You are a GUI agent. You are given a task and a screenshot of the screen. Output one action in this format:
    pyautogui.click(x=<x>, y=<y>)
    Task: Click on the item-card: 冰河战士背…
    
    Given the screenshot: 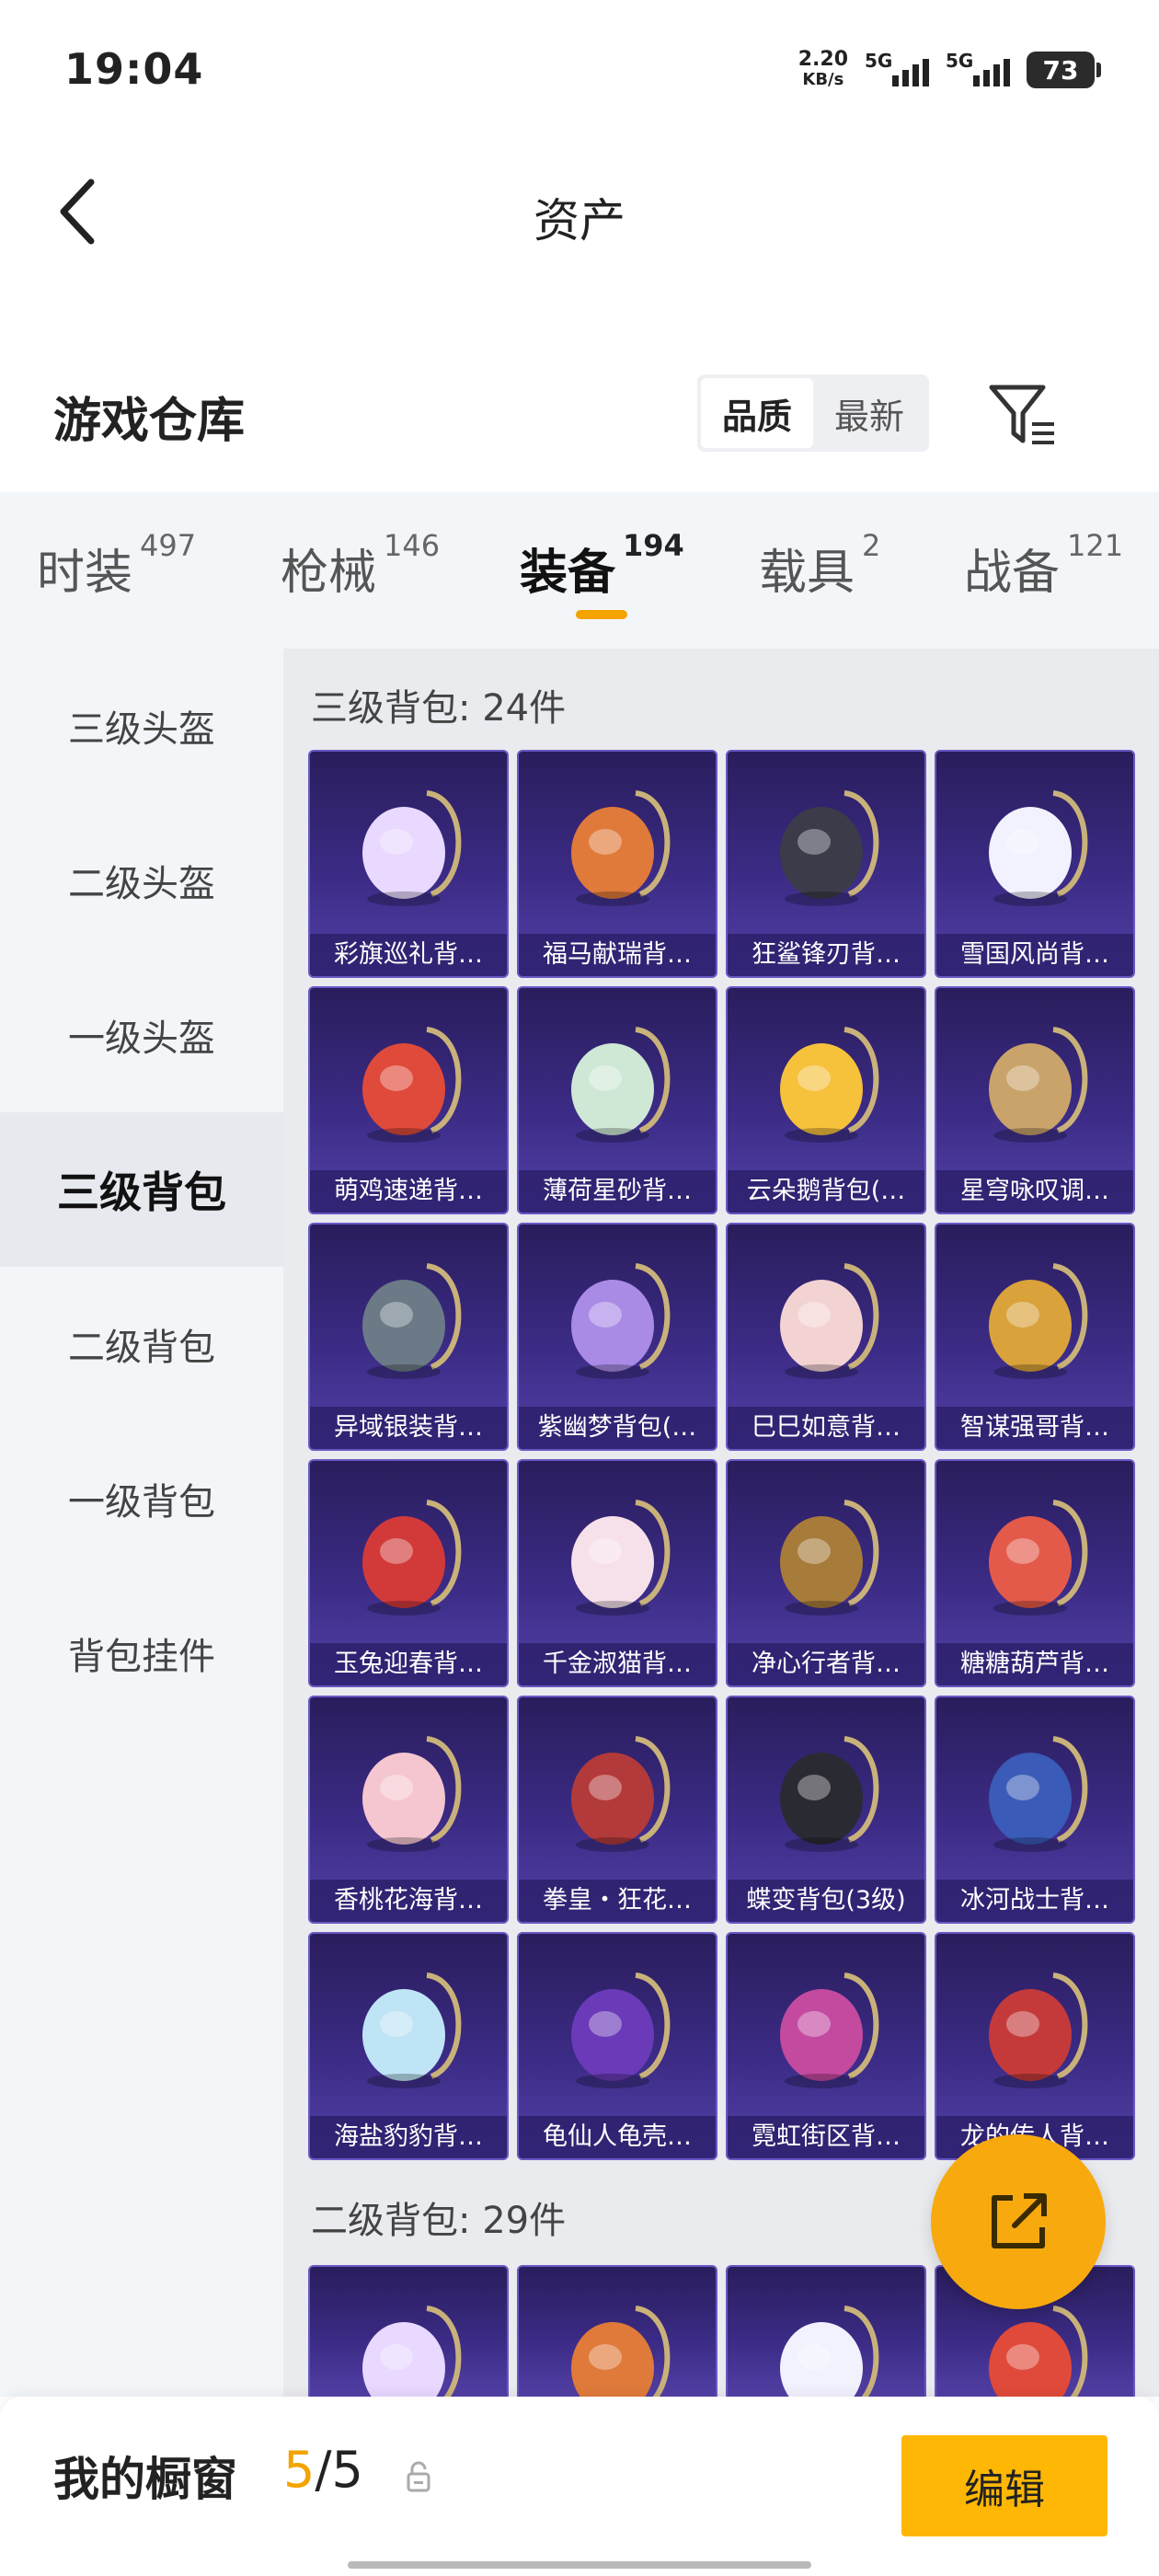 What is the action you would take?
    pyautogui.click(x=1035, y=1810)
    